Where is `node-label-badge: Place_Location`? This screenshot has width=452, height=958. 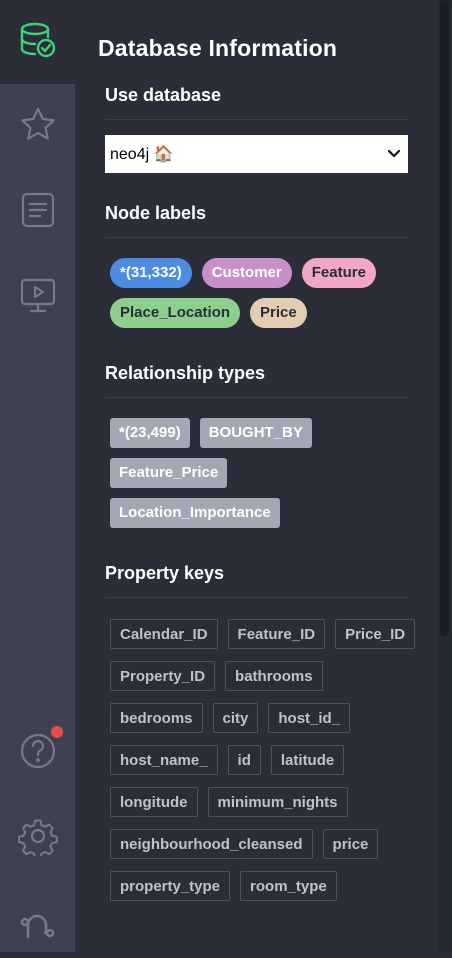
node-label-badge: Place_Location is located at coordinates (175, 313).